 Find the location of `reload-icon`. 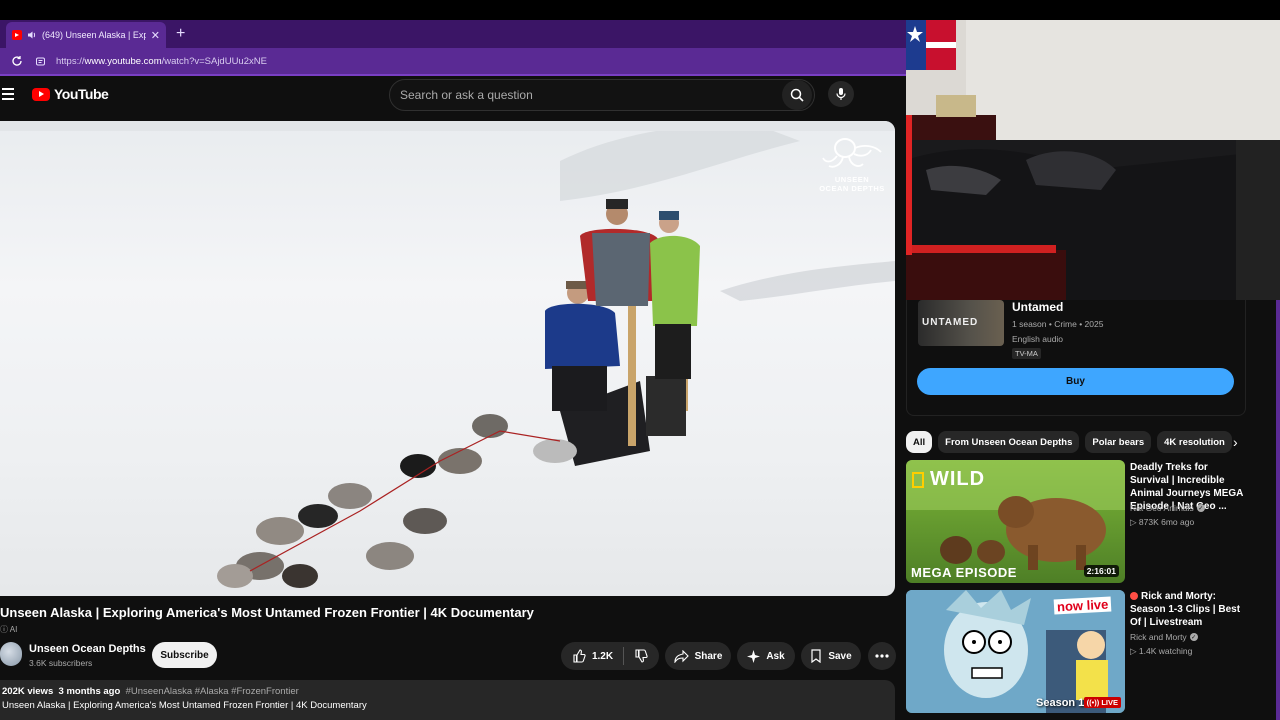

reload-icon is located at coordinates (17, 61).